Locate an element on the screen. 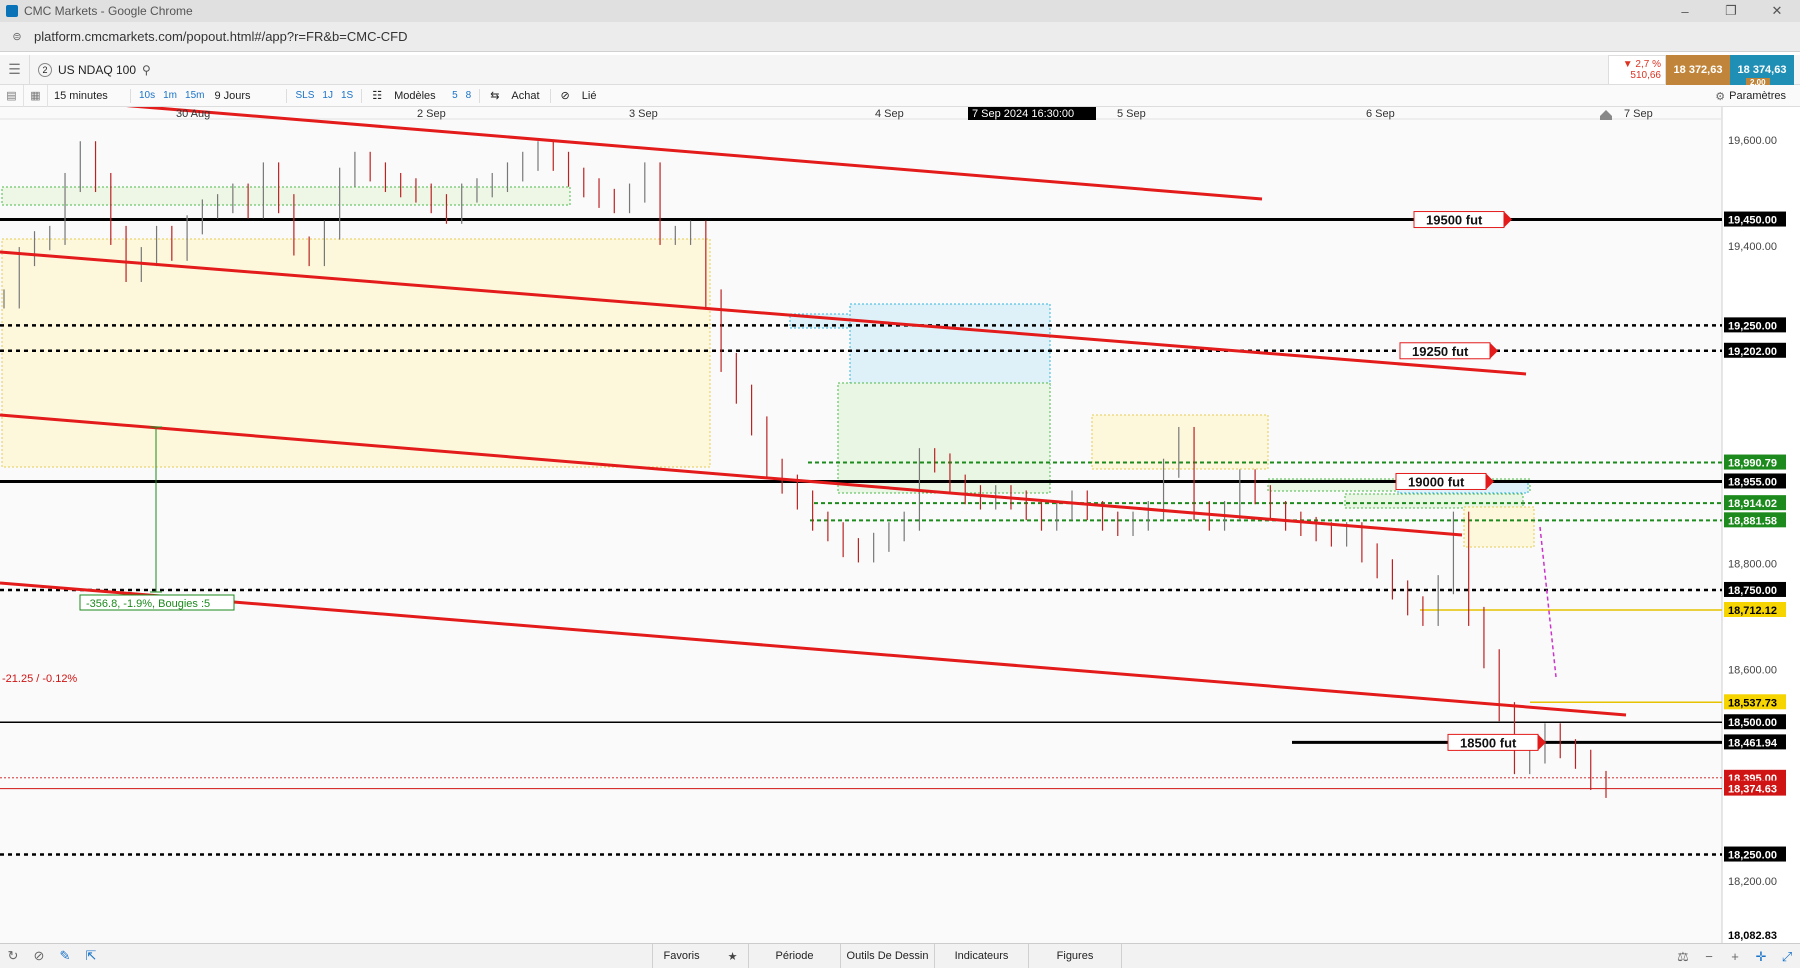 This screenshot has height=968, width=1800. site-info-icon: ⊜ is located at coordinates (17, 37).